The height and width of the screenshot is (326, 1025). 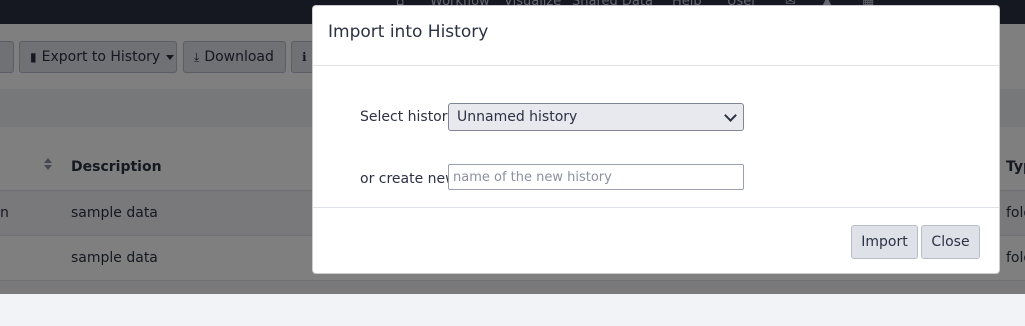 What do you see at coordinates (656, 240) in the screenshot?
I see `modal-footer: Import Close` at bounding box center [656, 240].